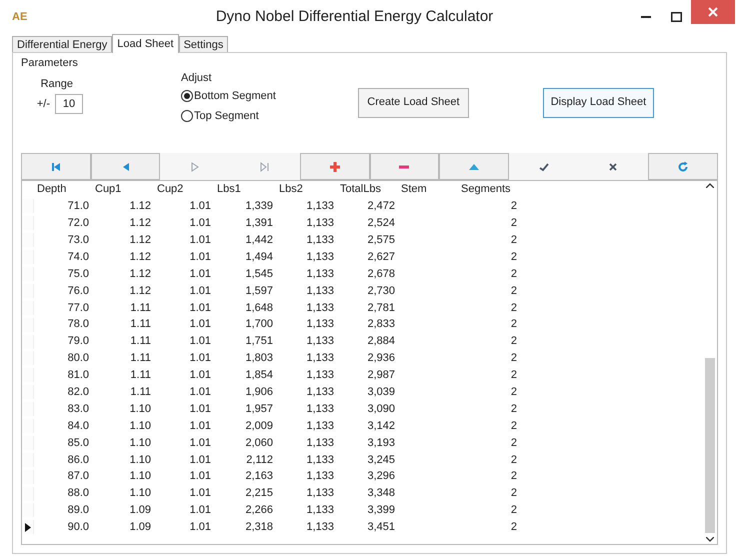 The image size is (739, 560). What do you see at coordinates (713, 12) in the screenshot?
I see `close-button` at bounding box center [713, 12].